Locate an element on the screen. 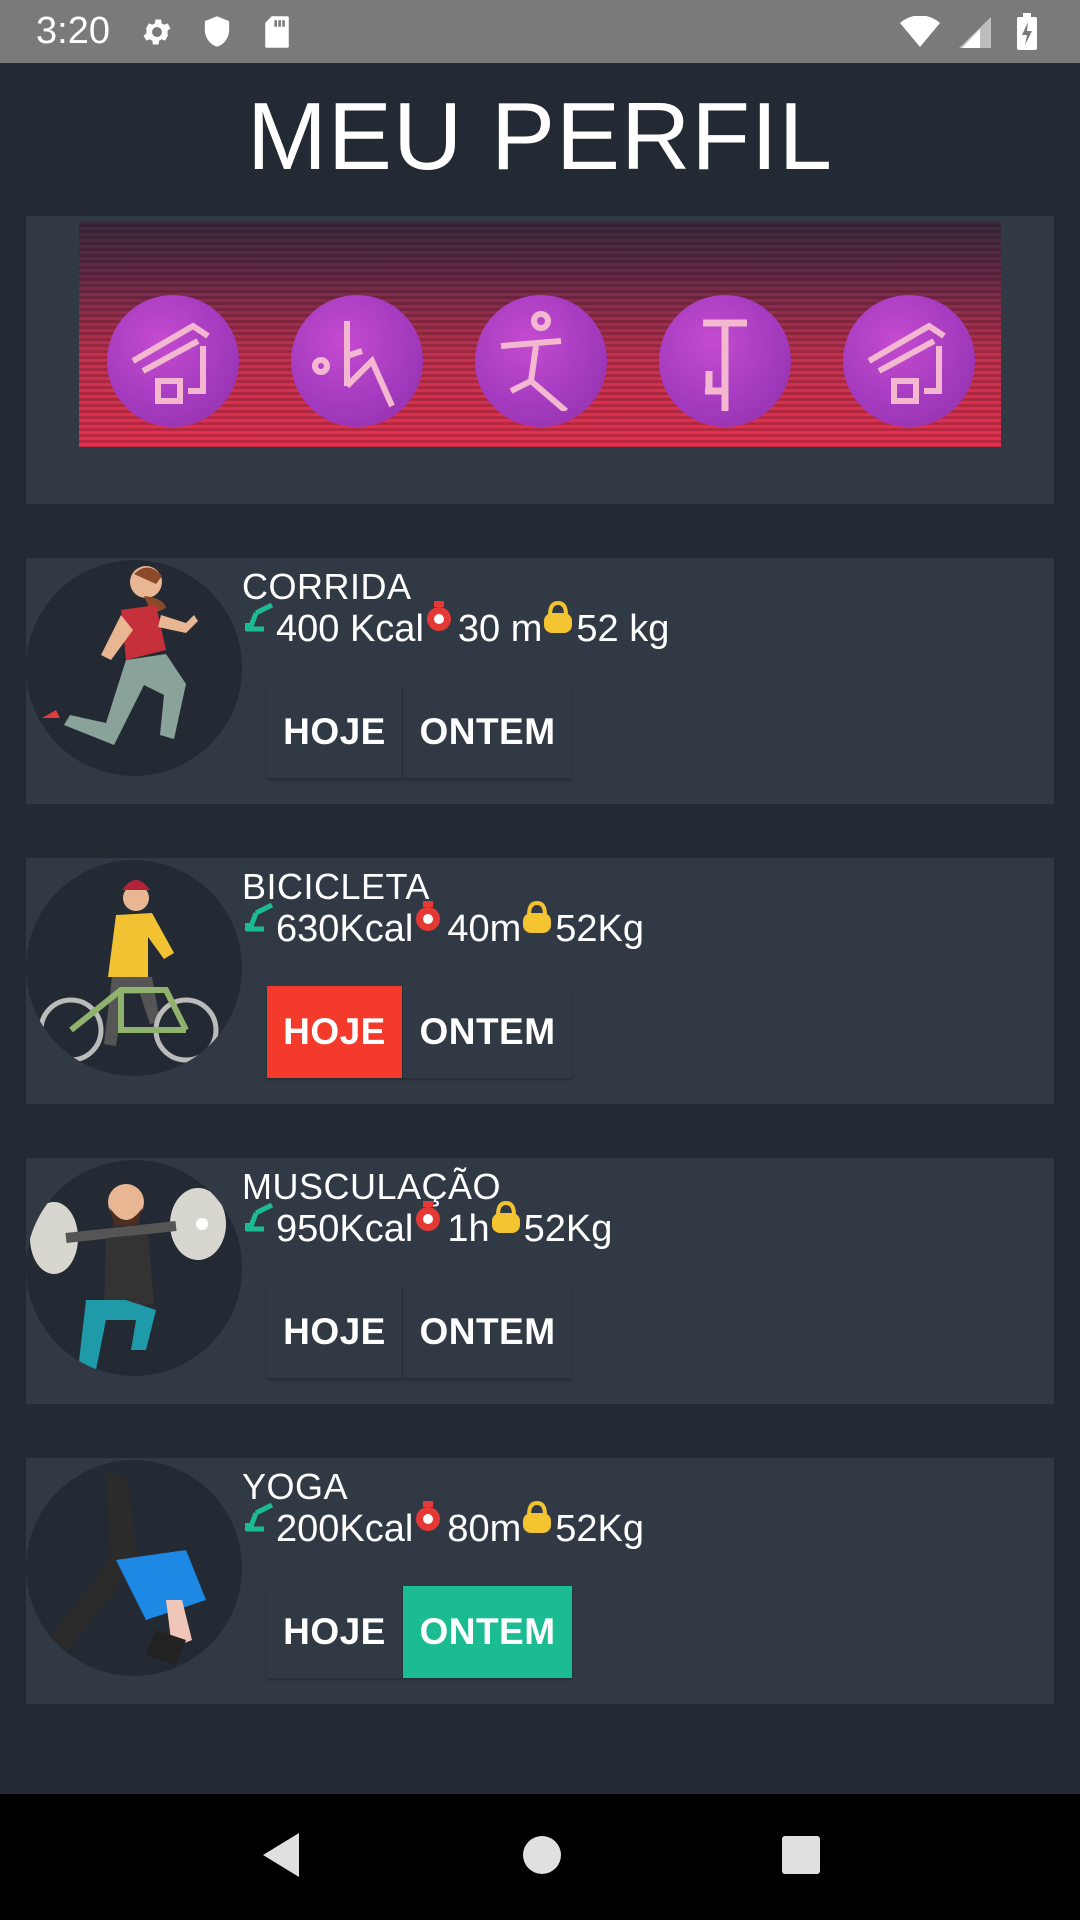 This screenshot has height=1920, width=1080. time-value: 80m is located at coordinates (484, 1529).